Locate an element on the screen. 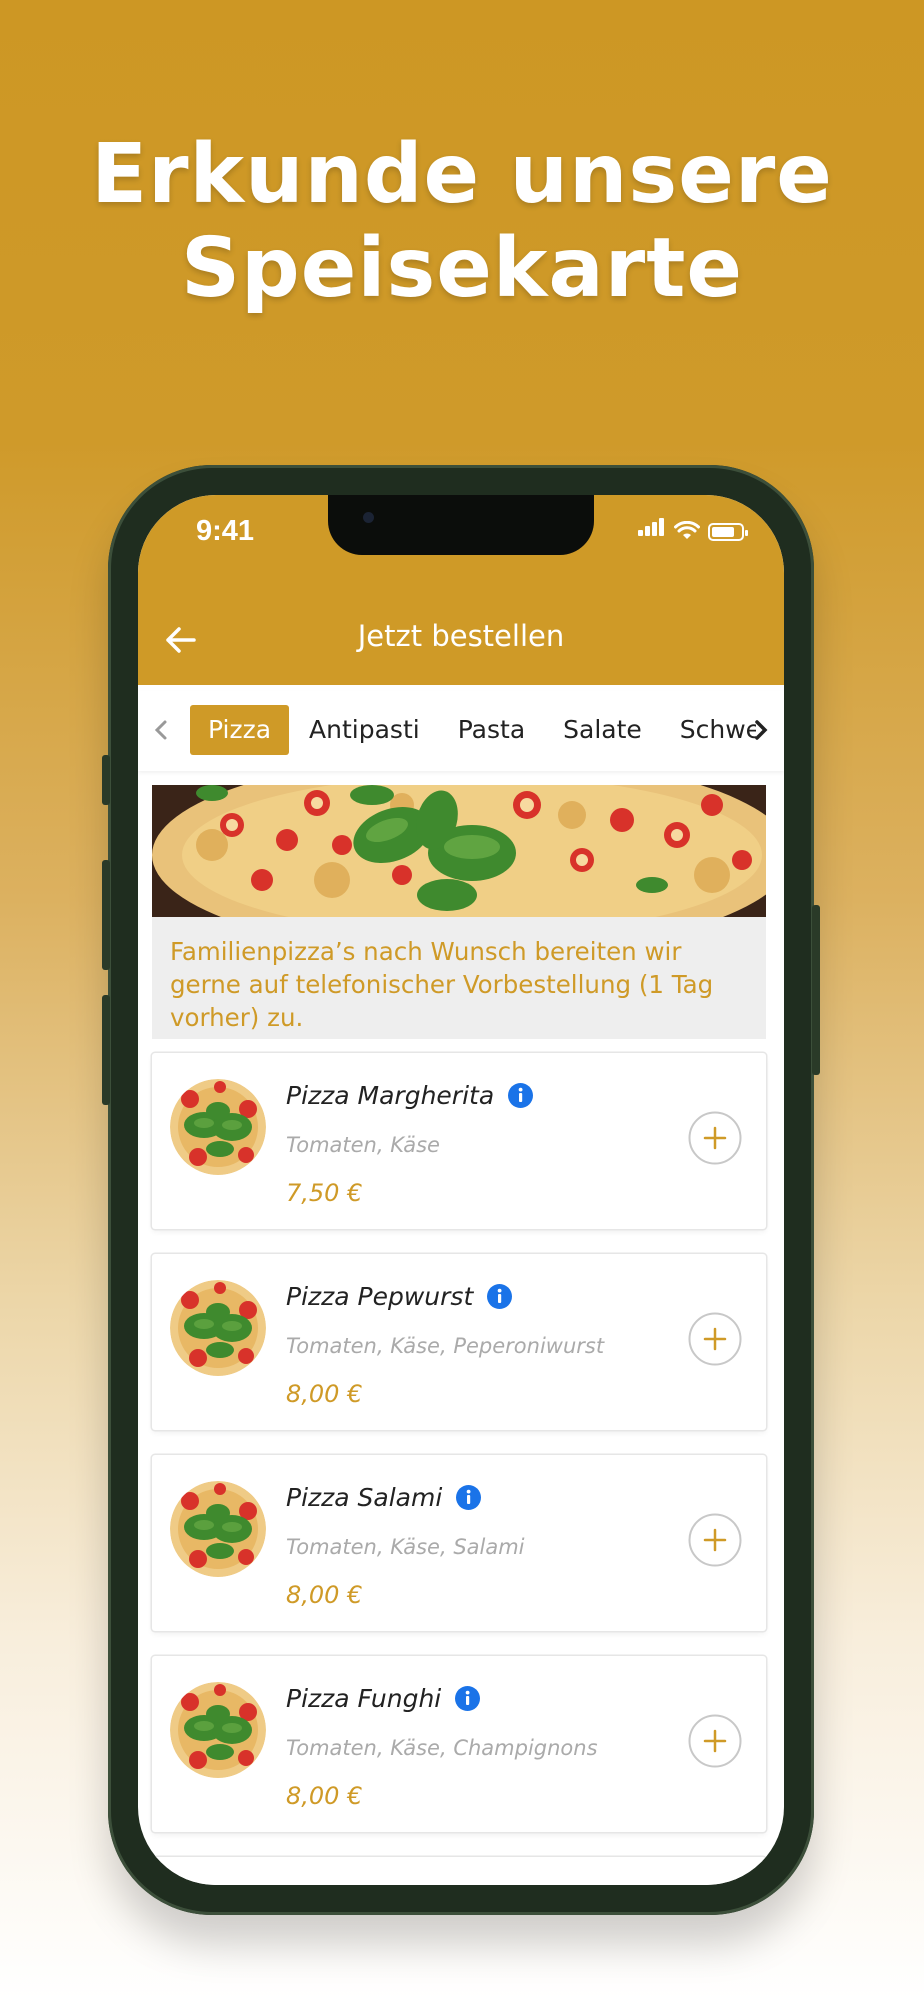  battery-icon is located at coordinates (728, 532).